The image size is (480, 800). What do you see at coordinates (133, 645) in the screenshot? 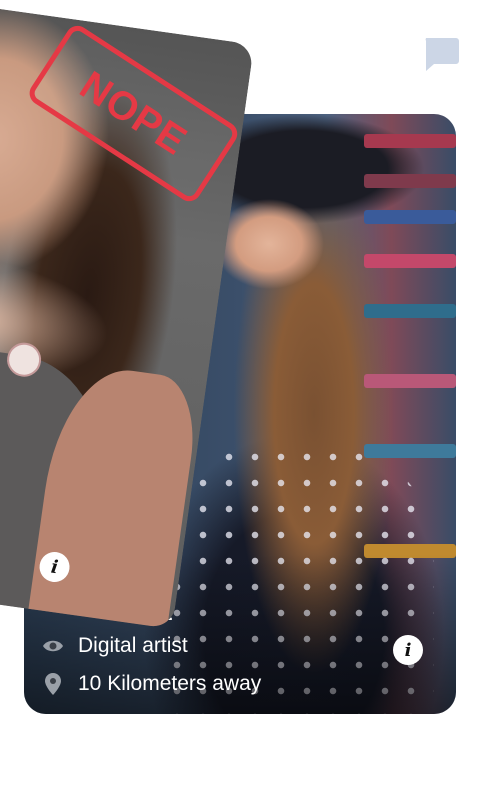
I see `occupation-text: Digital artist` at bounding box center [133, 645].